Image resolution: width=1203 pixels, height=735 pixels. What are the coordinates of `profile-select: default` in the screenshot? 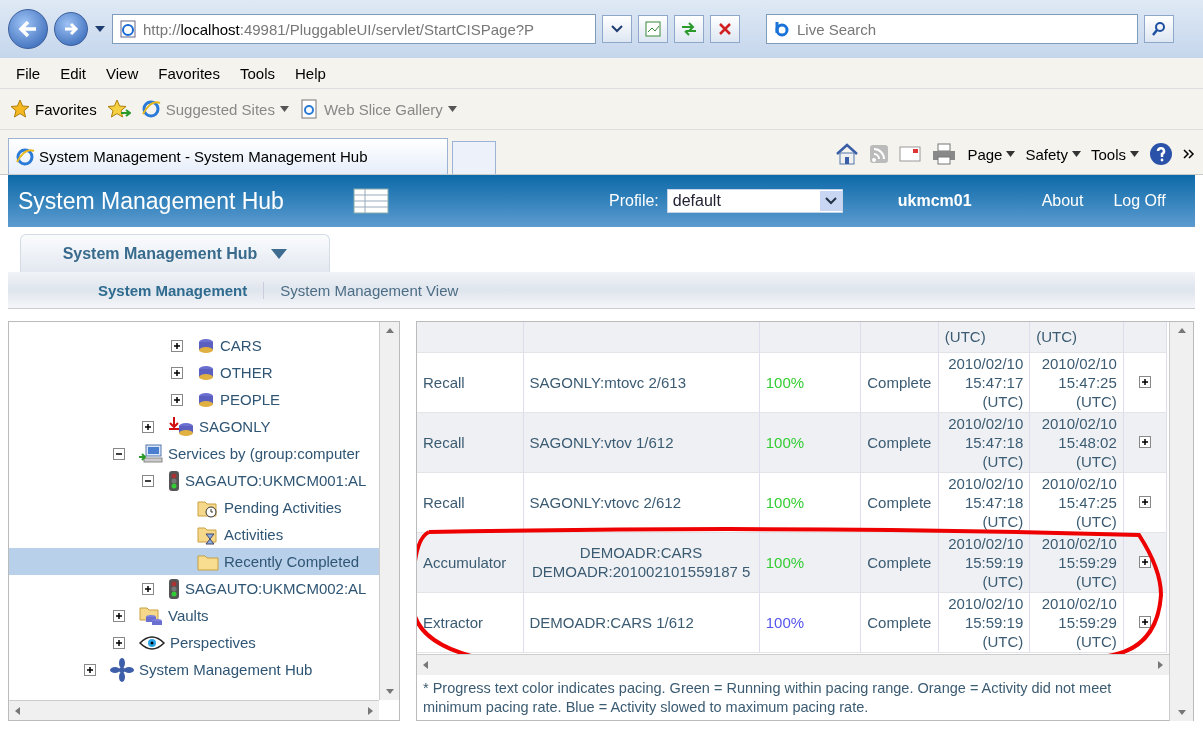 It's located at (754, 201).